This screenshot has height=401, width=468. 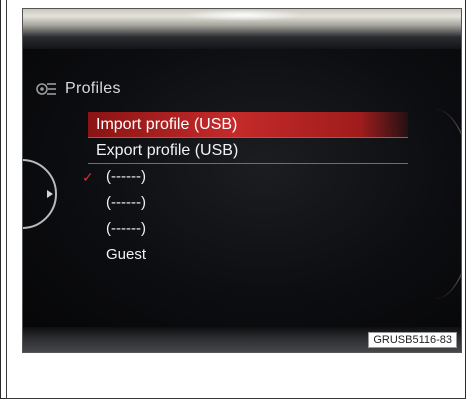 I want to click on menu-item-guest: Guest, so click(x=248, y=255).